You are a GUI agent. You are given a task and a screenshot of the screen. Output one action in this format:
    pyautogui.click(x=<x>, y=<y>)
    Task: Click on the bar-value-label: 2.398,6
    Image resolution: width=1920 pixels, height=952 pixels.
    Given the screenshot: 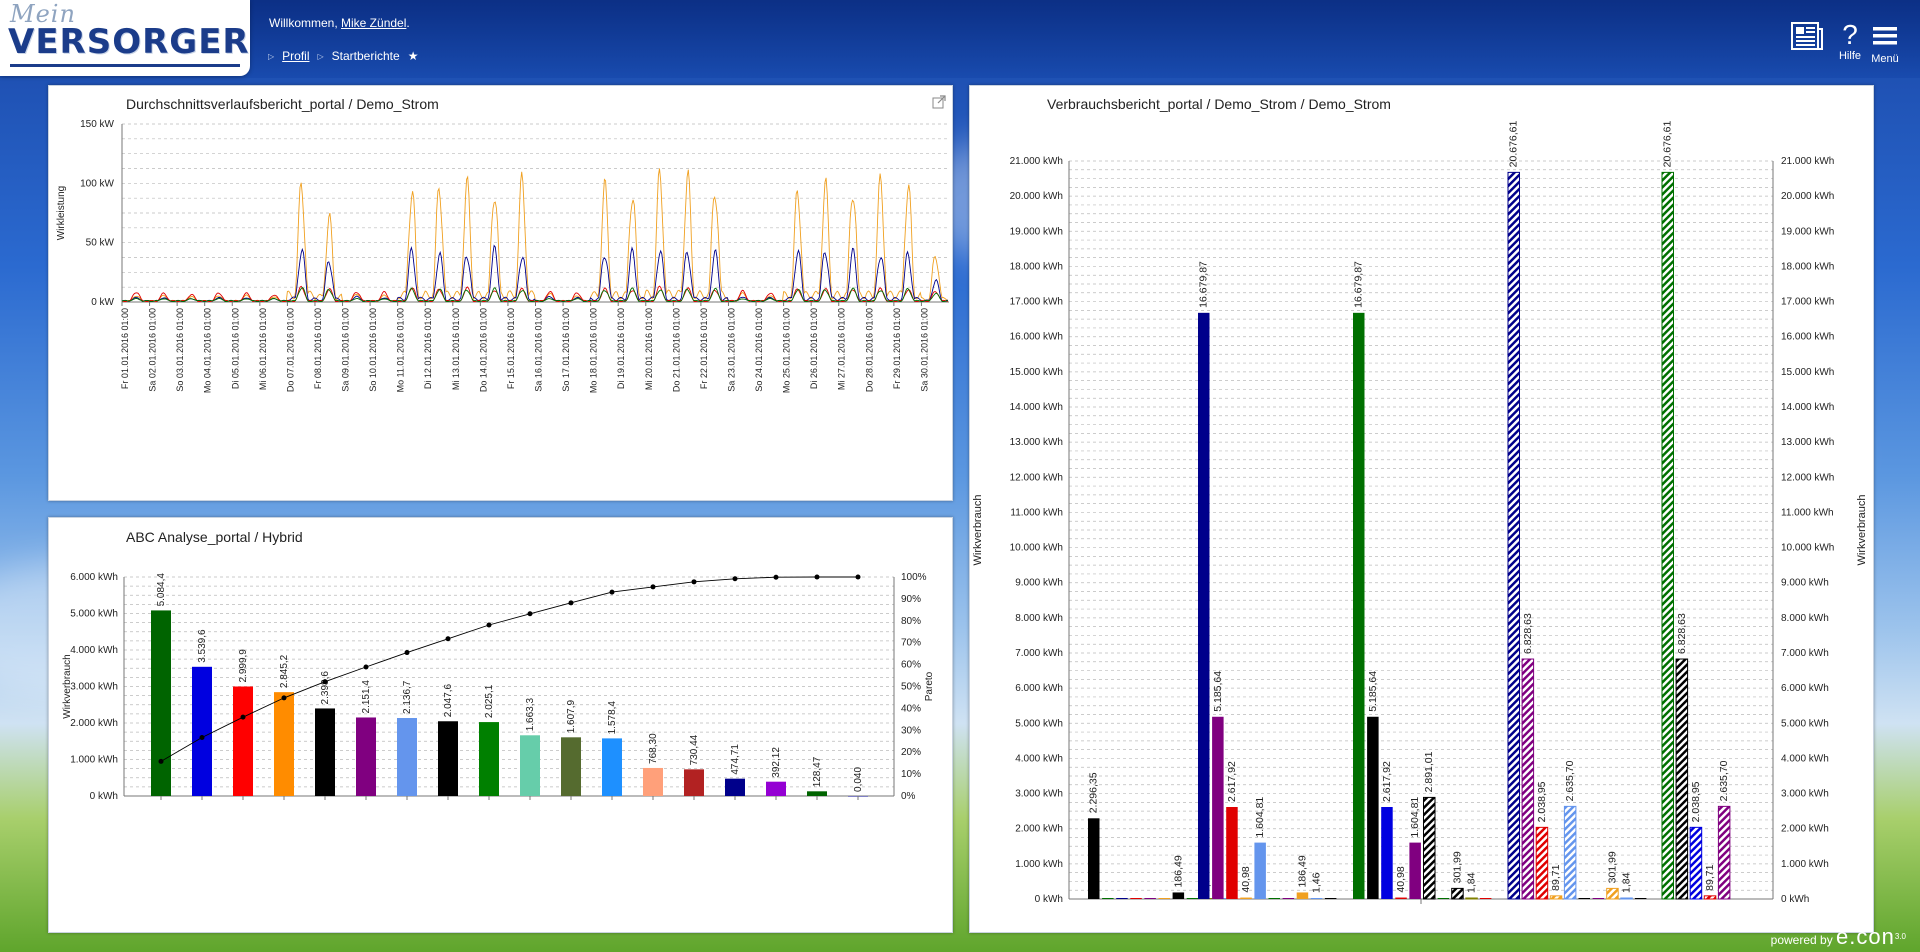 What is the action you would take?
    pyautogui.click(x=325, y=688)
    